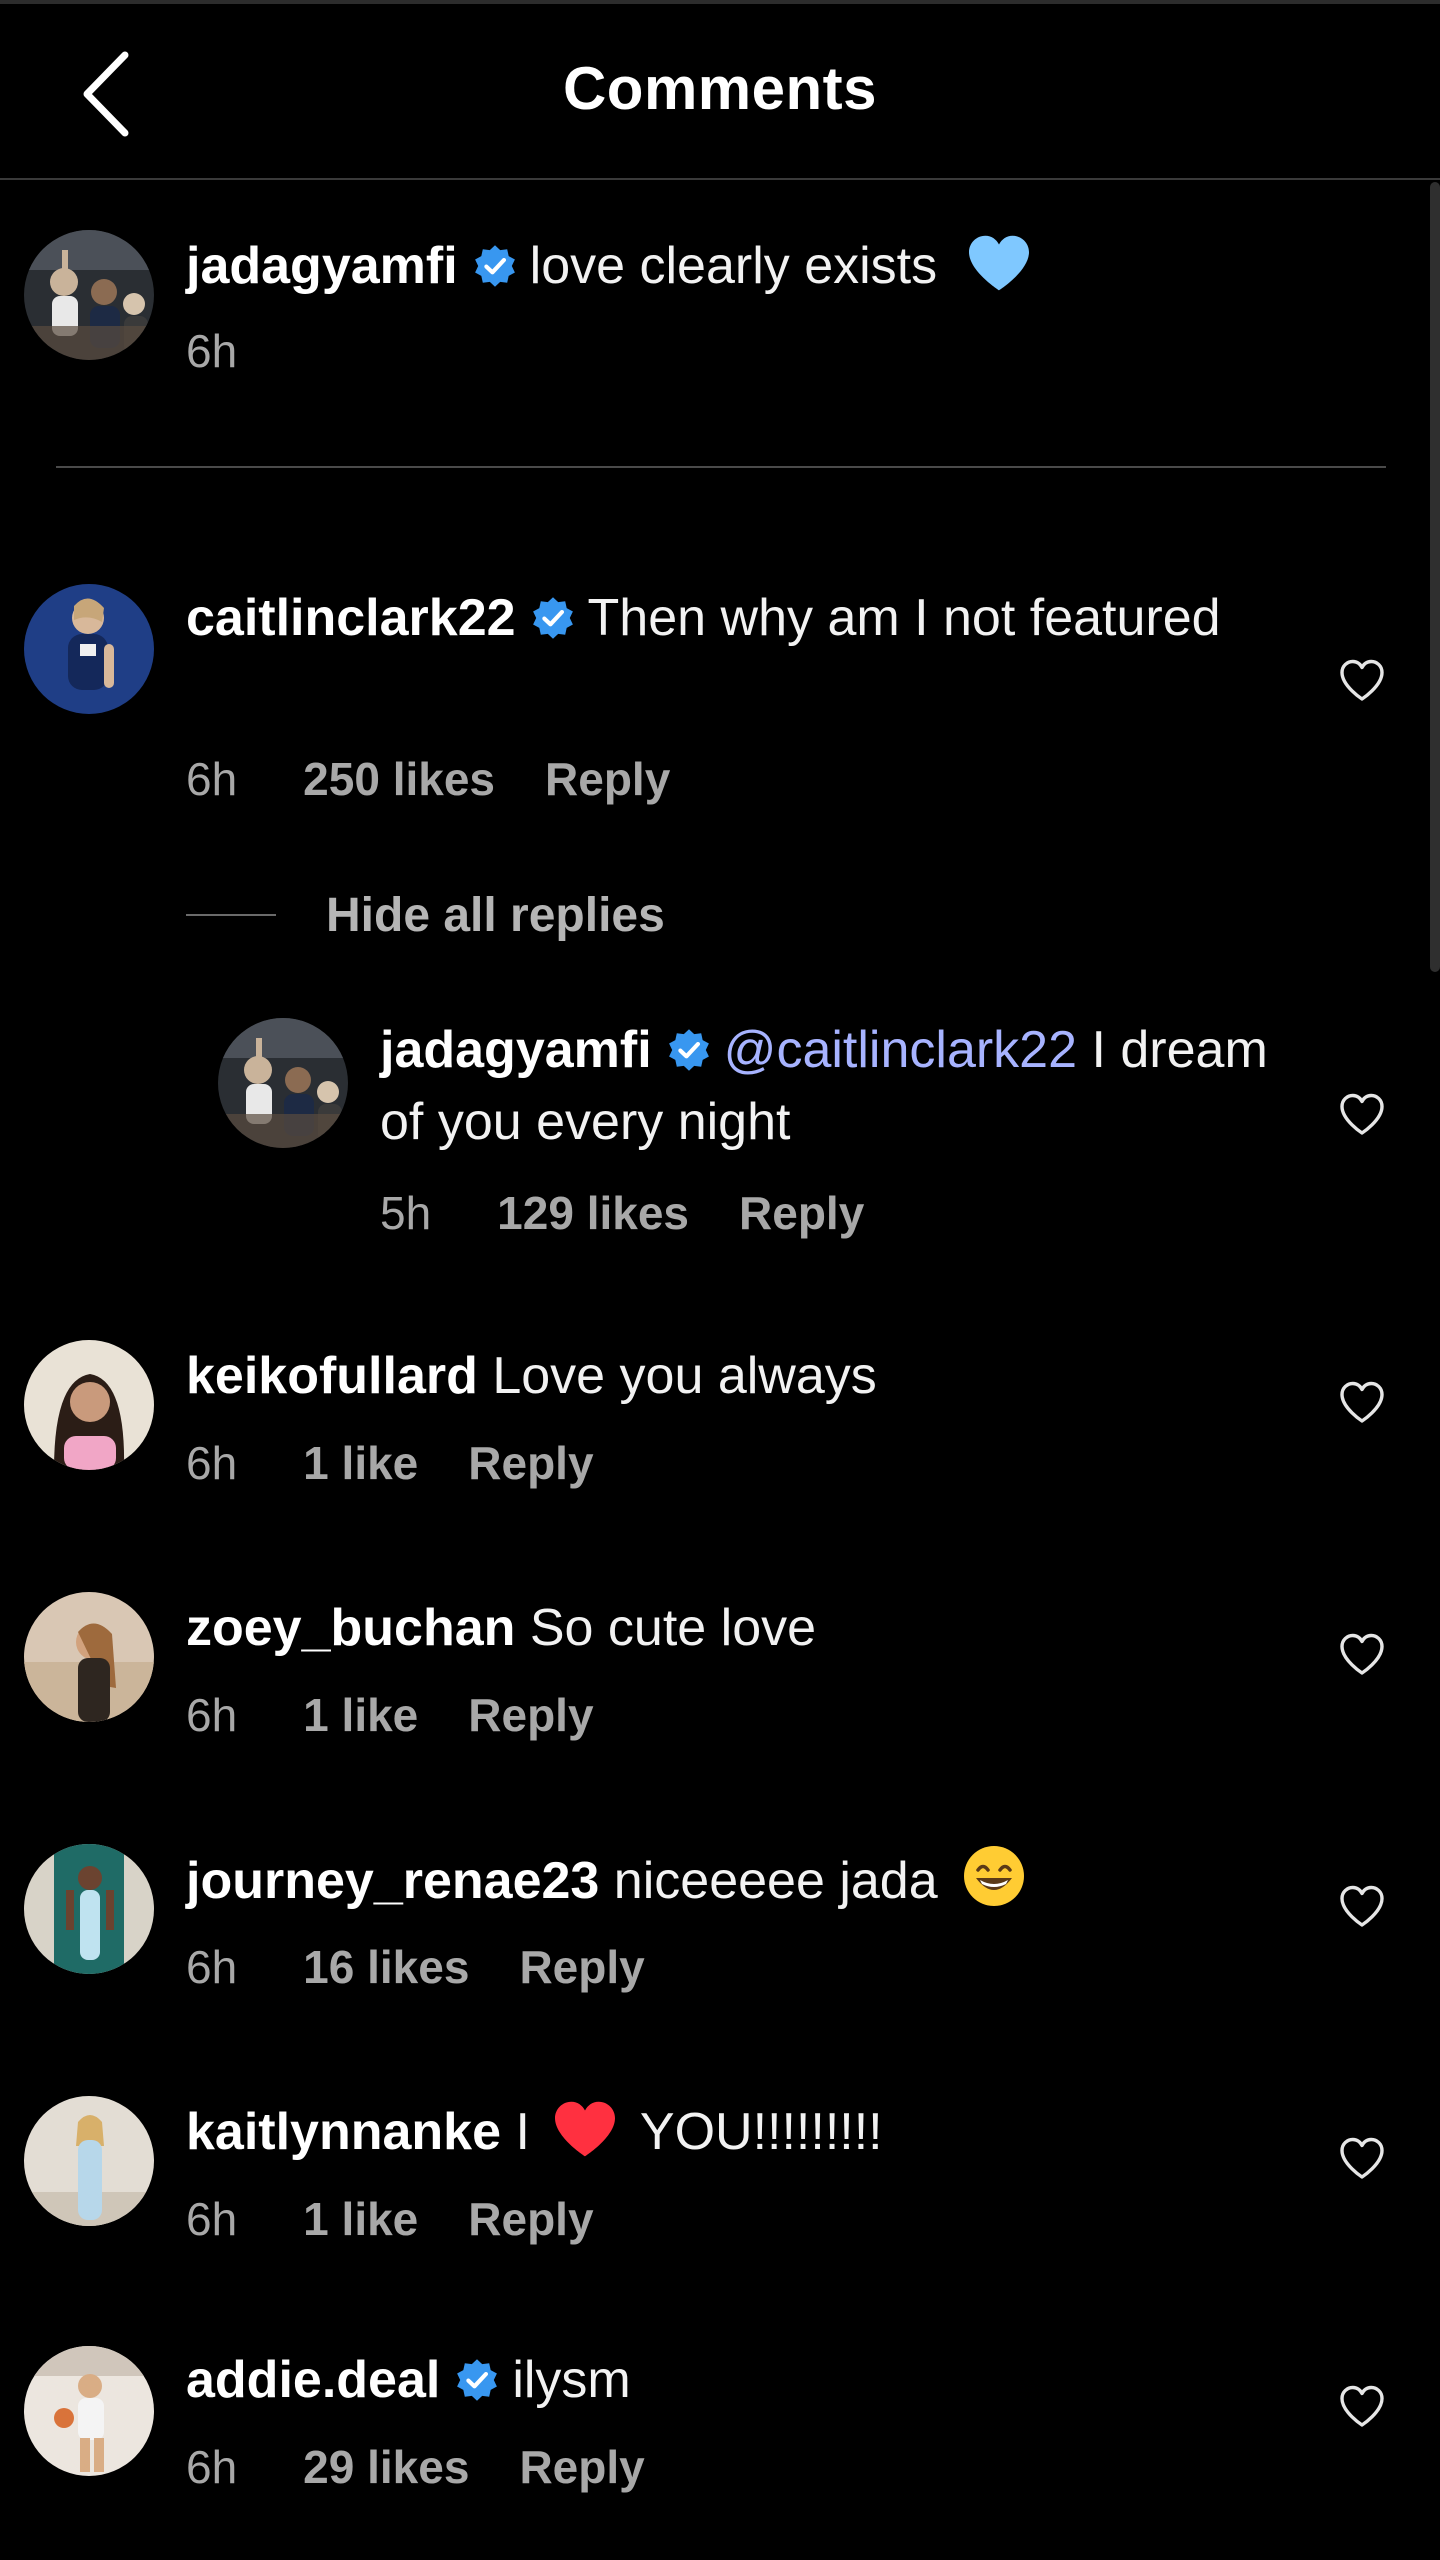  I want to click on caption-username: jadagyamfi, so click(322, 266).